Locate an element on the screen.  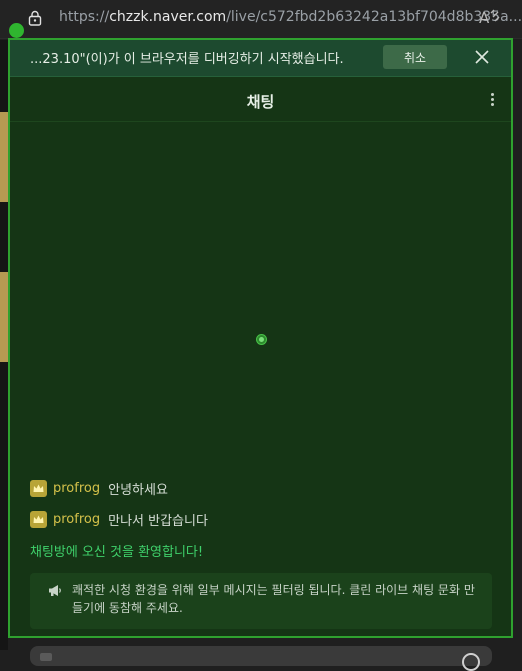
url-prefix: https:// is located at coordinates (84, 17).